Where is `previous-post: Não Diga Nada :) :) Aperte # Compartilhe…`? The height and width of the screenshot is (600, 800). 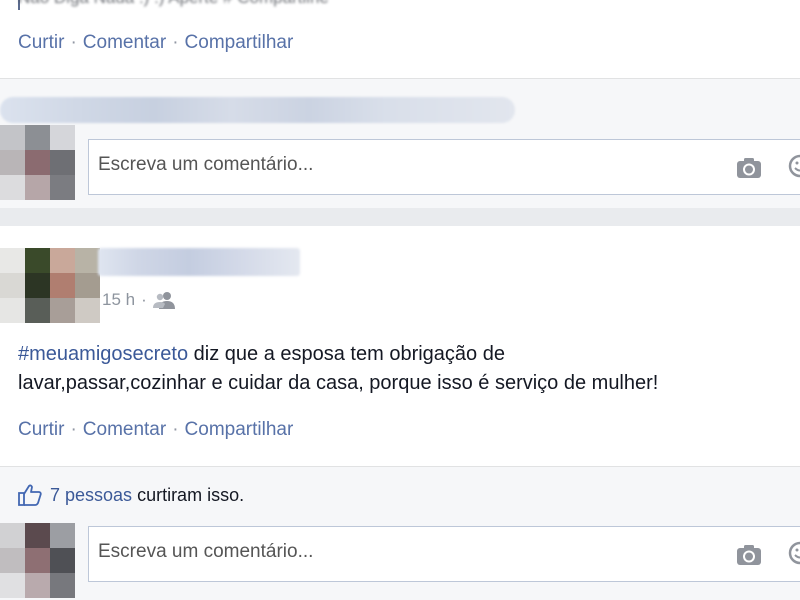
previous-post: Não Diga Nada :) :) Aperte # Compartilhe… is located at coordinates (400, 39).